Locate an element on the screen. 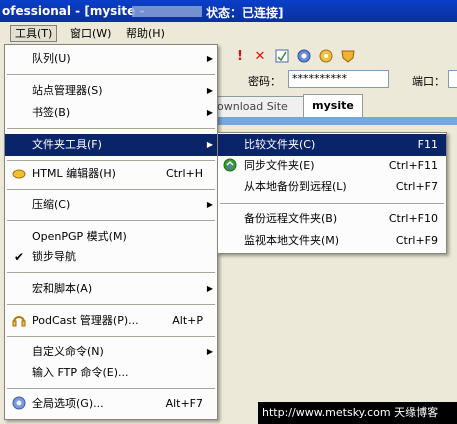 This screenshot has height=424, width=457. menu-item-folder-tools: 文件夹工具(F) ▶ is located at coordinates (111, 145).